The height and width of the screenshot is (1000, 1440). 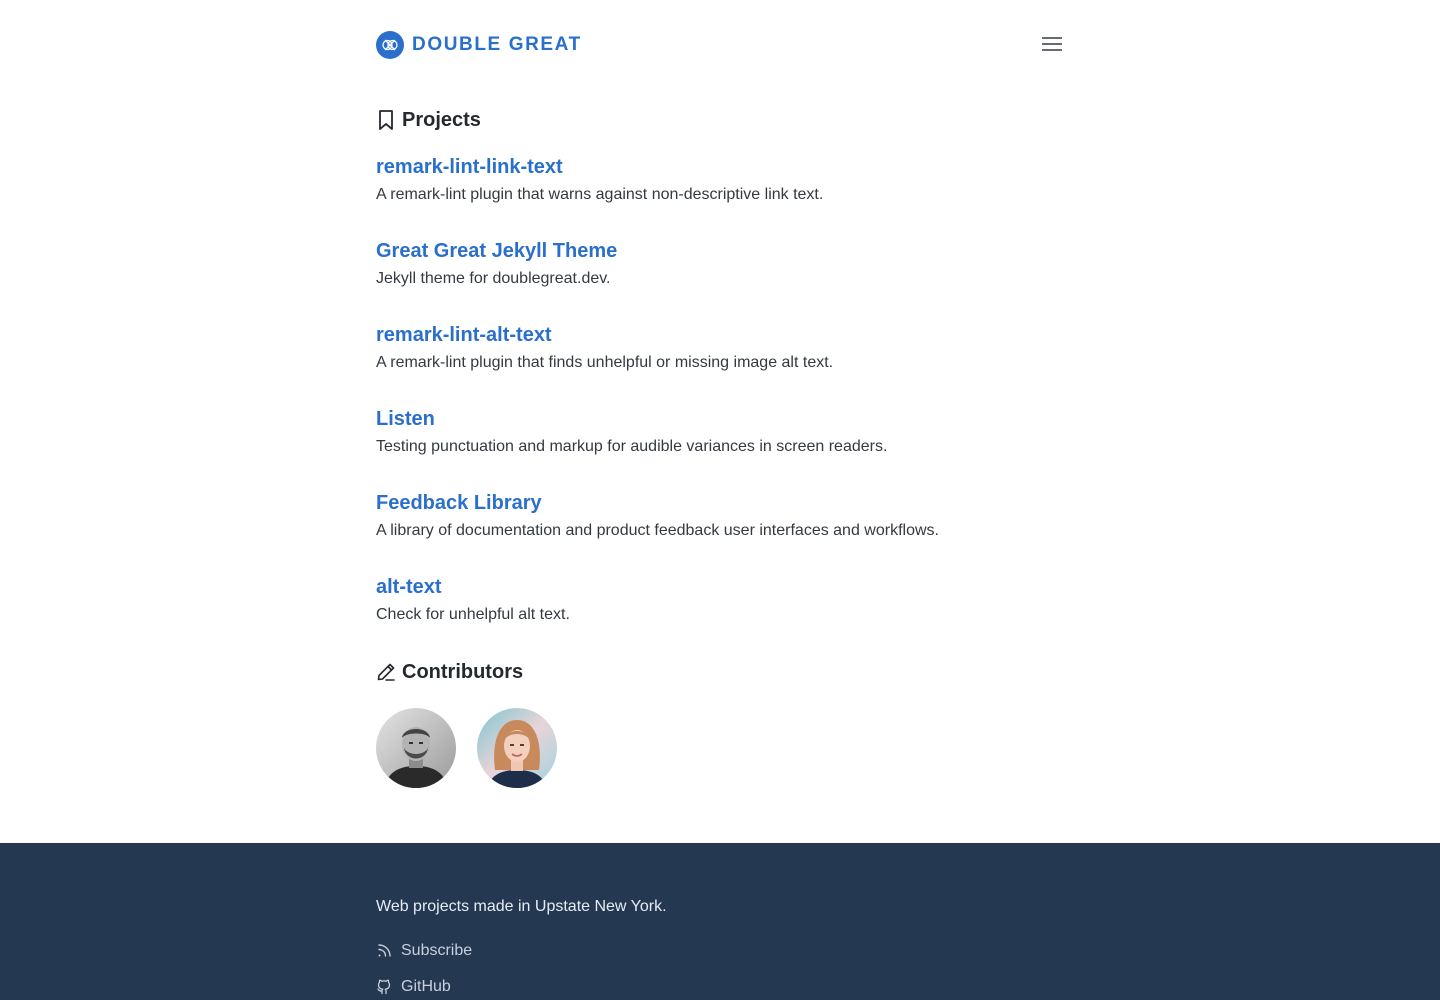 What do you see at coordinates (1052, 44) in the screenshot?
I see `hamburger-menu-icon` at bounding box center [1052, 44].